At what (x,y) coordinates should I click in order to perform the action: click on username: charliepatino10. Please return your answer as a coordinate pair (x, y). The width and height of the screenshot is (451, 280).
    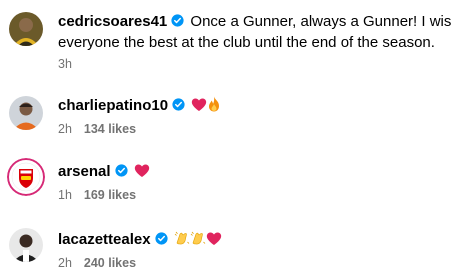
    Looking at the image, I should click on (113, 105).